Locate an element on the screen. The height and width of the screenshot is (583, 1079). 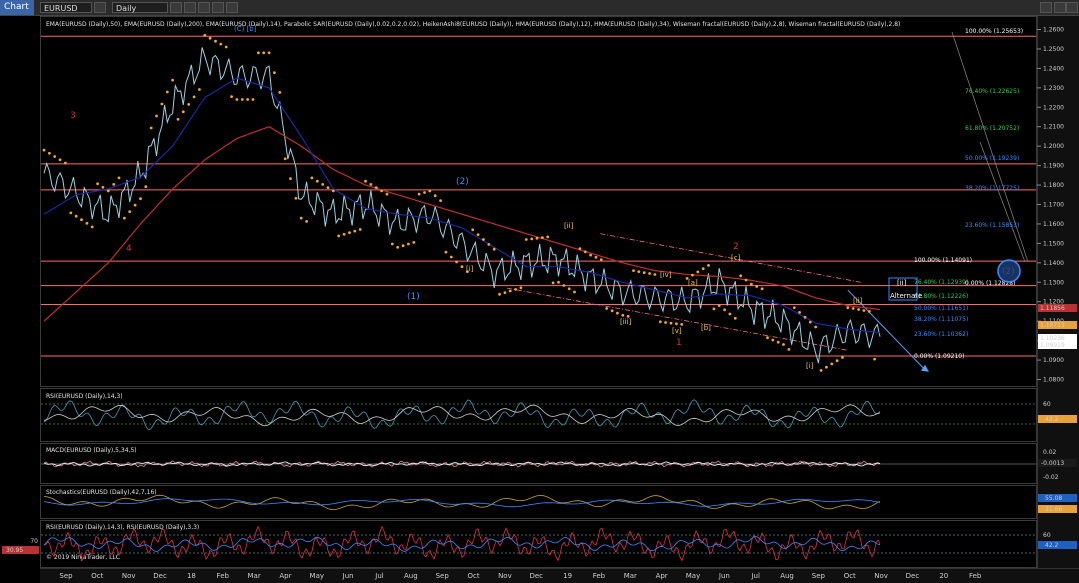
macd-badge: -0.0013 is located at coordinates (1052, 463).